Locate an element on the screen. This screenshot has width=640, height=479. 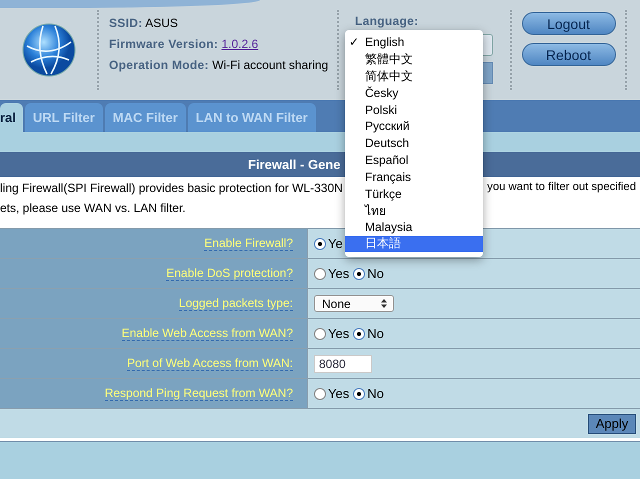
updown-icon is located at coordinates (384, 303).